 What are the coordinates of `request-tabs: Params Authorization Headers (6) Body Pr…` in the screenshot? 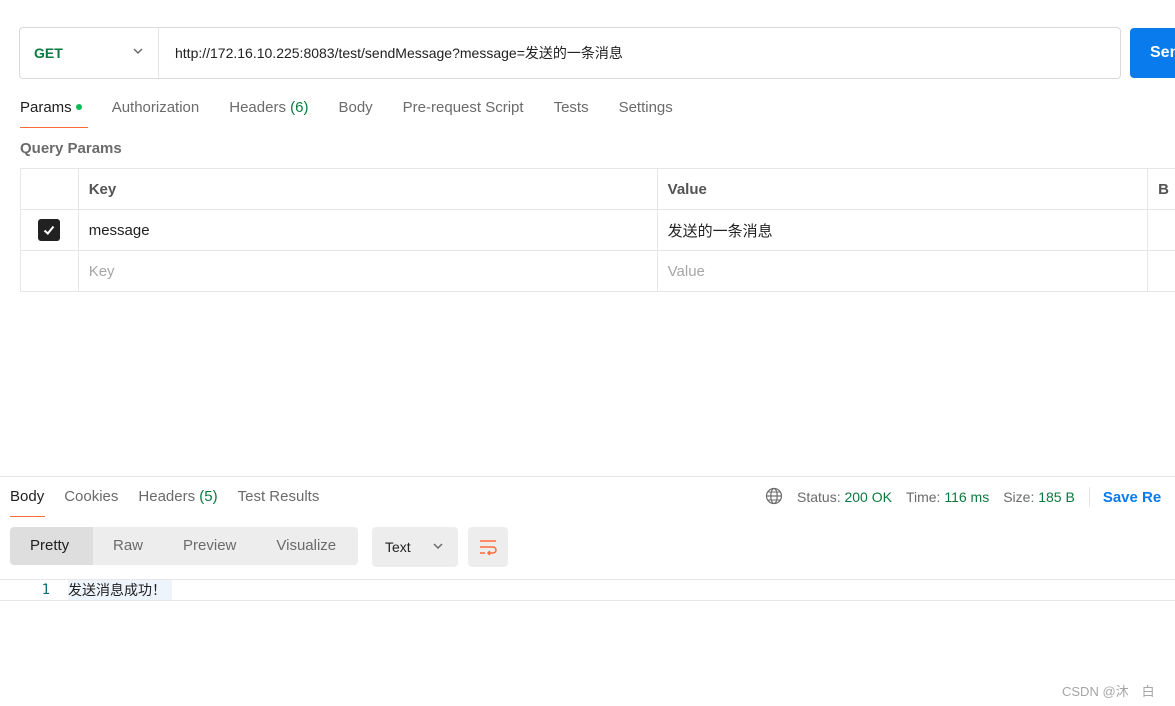 It's located at (361, 112).